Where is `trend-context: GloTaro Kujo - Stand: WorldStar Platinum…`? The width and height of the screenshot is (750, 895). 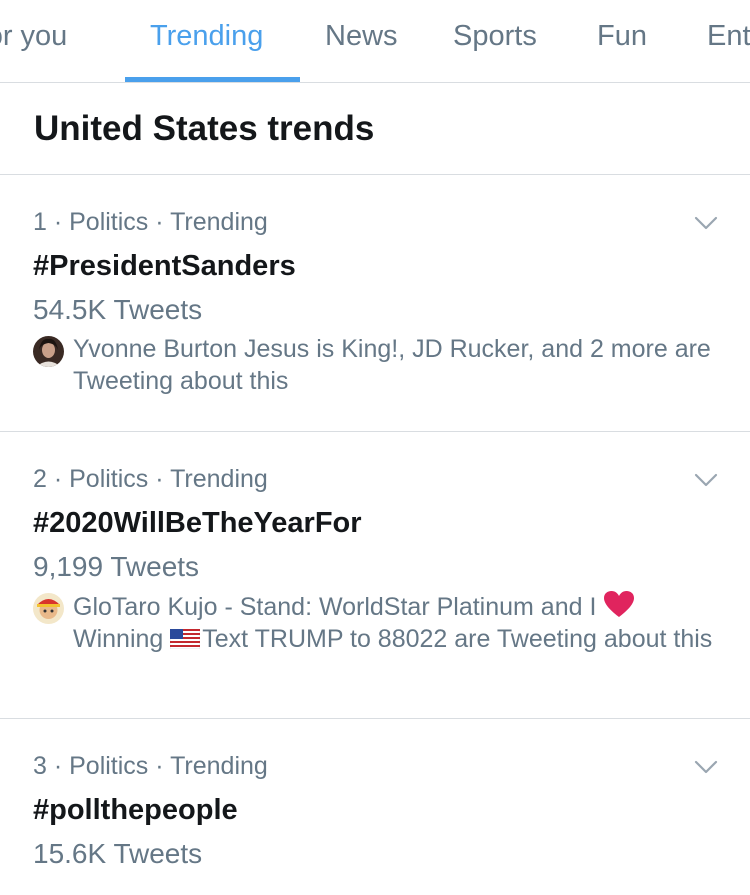 trend-context: GloTaro Kujo - Stand: WorldStar Platinum… is located at coordinates (398, 622).